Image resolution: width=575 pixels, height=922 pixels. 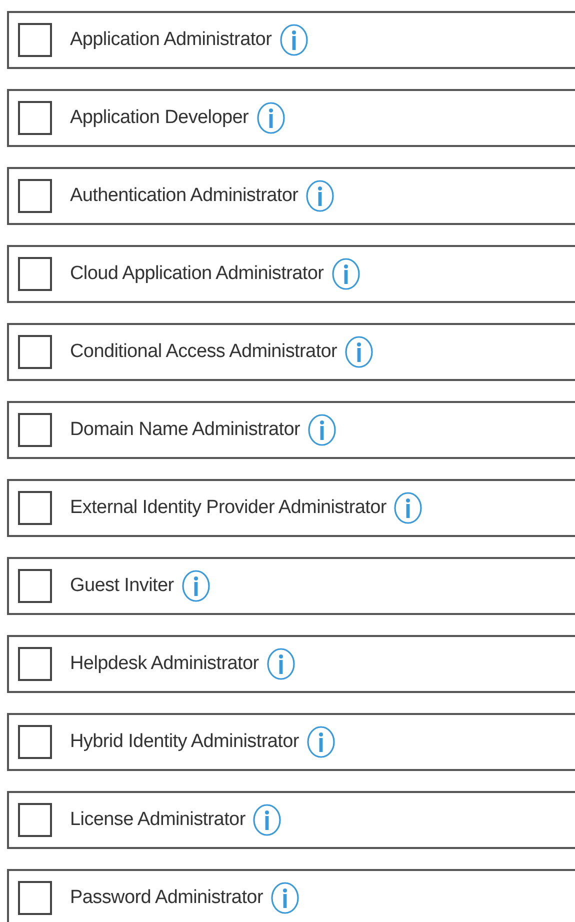 What do you see at coordinates (122, 586) in the screenshot?
I see `role-label: Guest Inviter` at bounding box center [122, 586].